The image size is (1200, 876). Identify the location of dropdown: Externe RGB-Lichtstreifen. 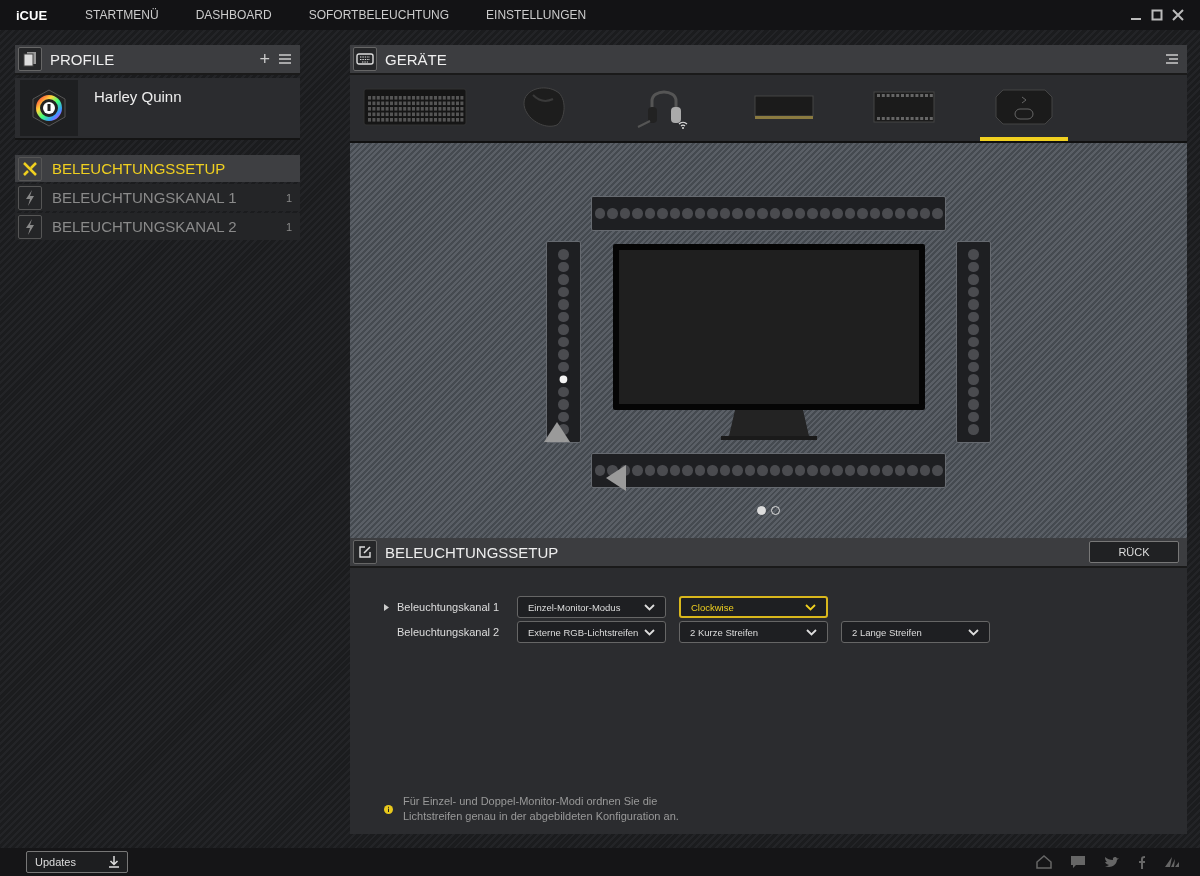
(591, 632).